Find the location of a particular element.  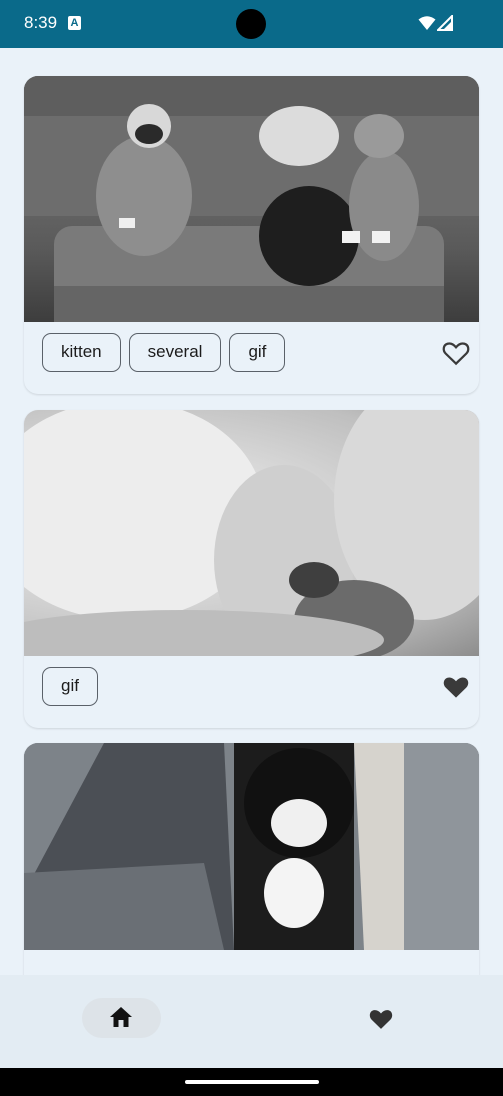

home-icon is located at coordinates (121, 1017).